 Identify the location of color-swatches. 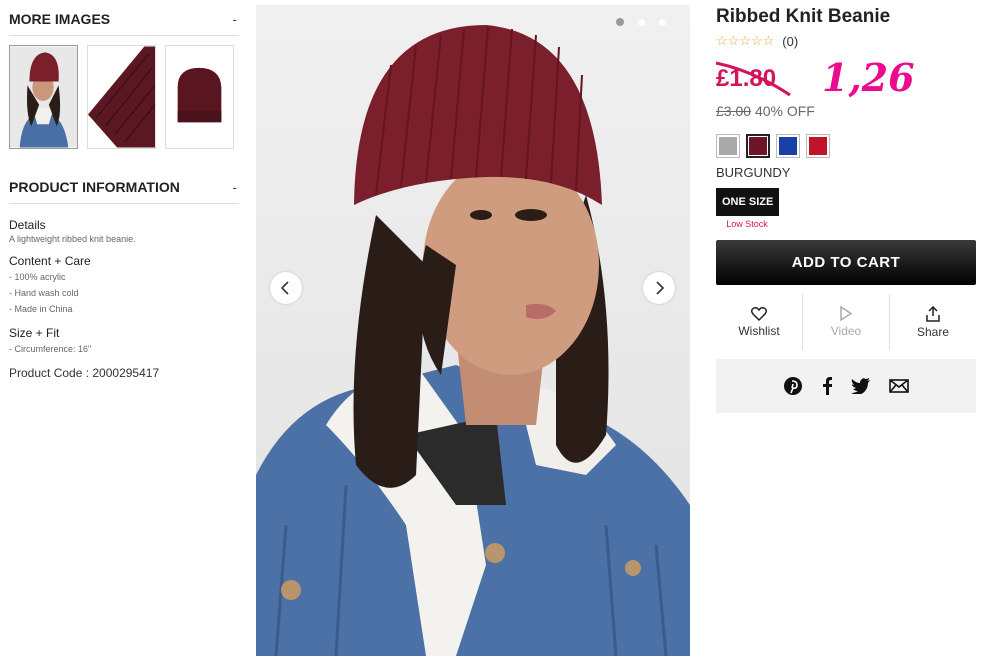
(846, 146).